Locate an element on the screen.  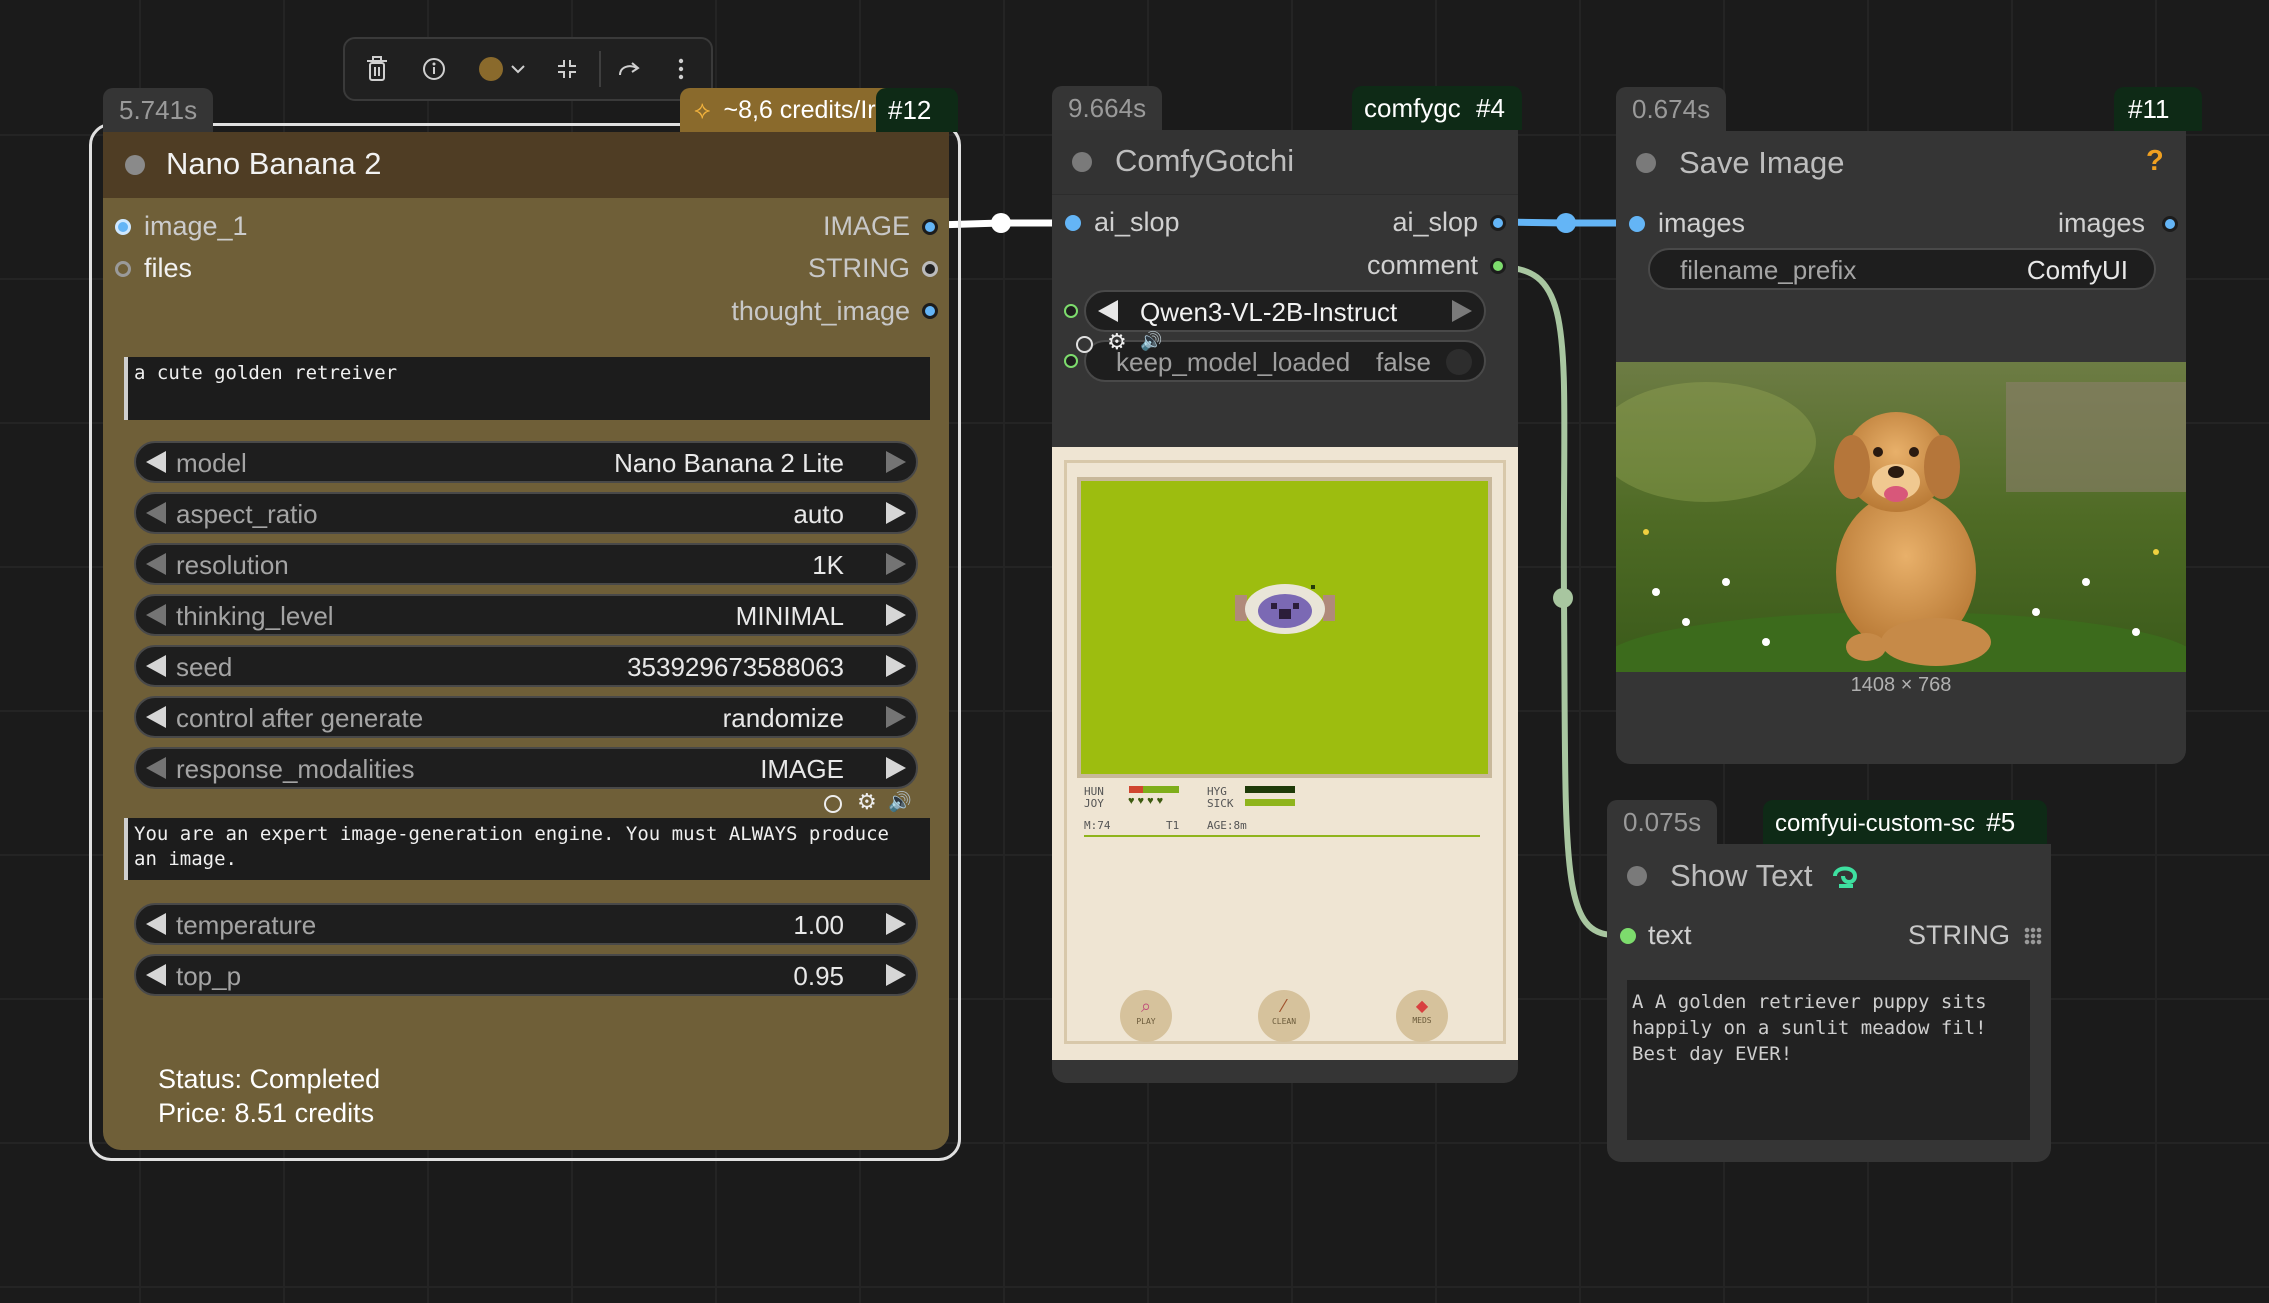
widget-filename-prefix: filename_prefix ComfyUI is located at coordinates (1902, 269).